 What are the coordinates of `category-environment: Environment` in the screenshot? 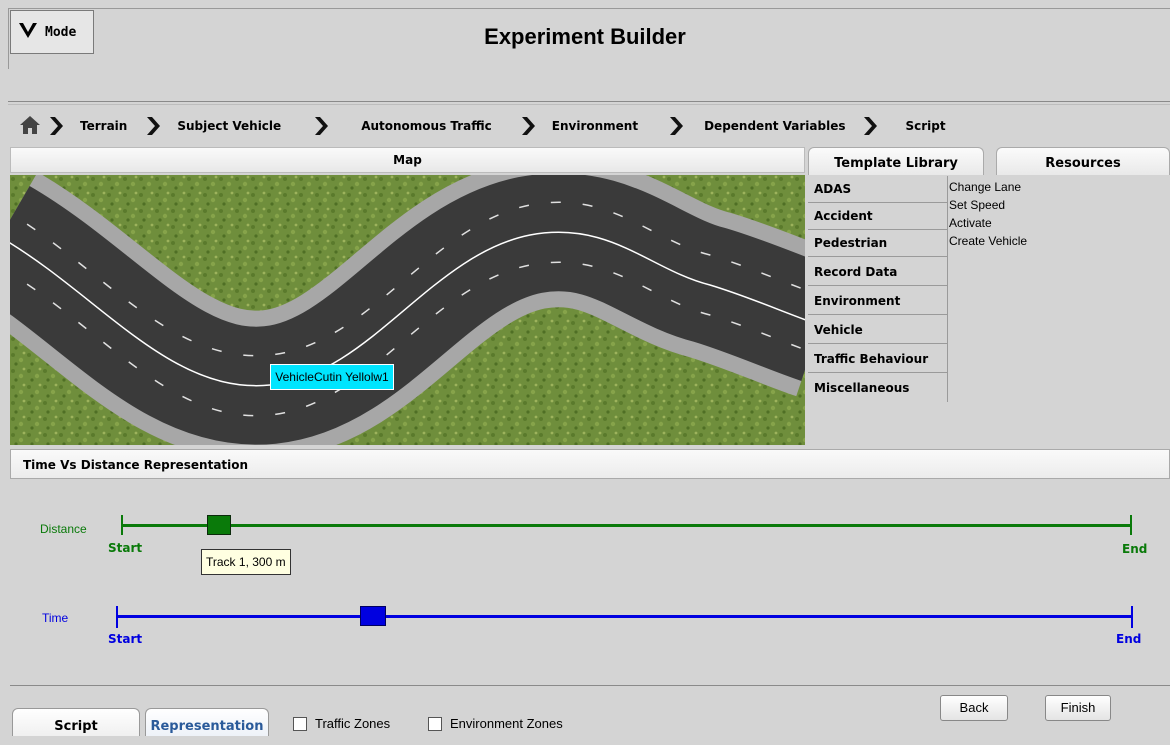 It's located at (878, 301).